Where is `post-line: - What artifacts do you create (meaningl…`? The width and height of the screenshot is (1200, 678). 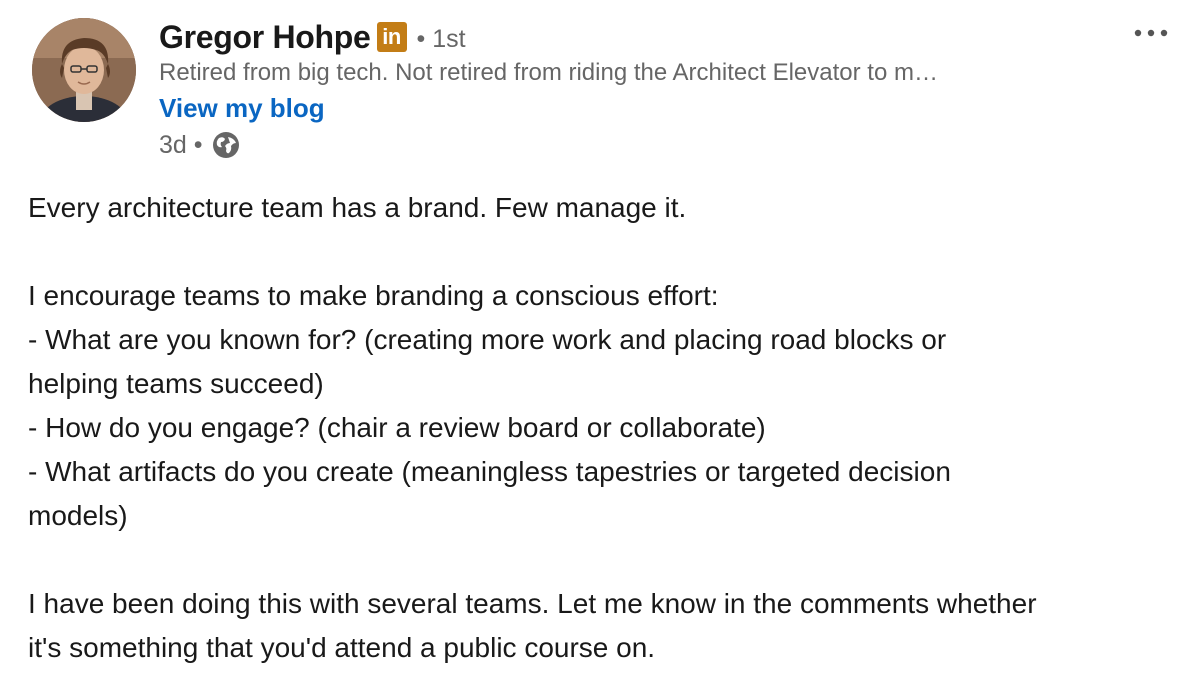
post-line: - What artifacts do you create (meaningl… is located at coordinates (489, 471).